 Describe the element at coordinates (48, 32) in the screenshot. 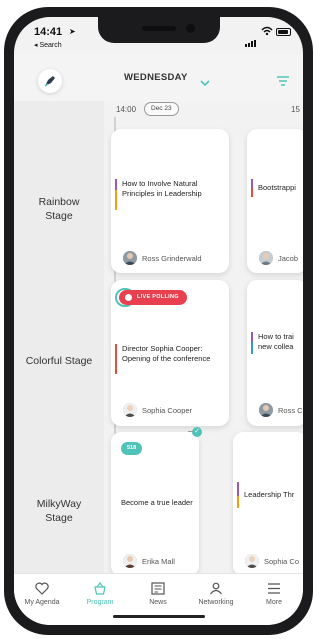

I see `clock: 14:41` at that location.